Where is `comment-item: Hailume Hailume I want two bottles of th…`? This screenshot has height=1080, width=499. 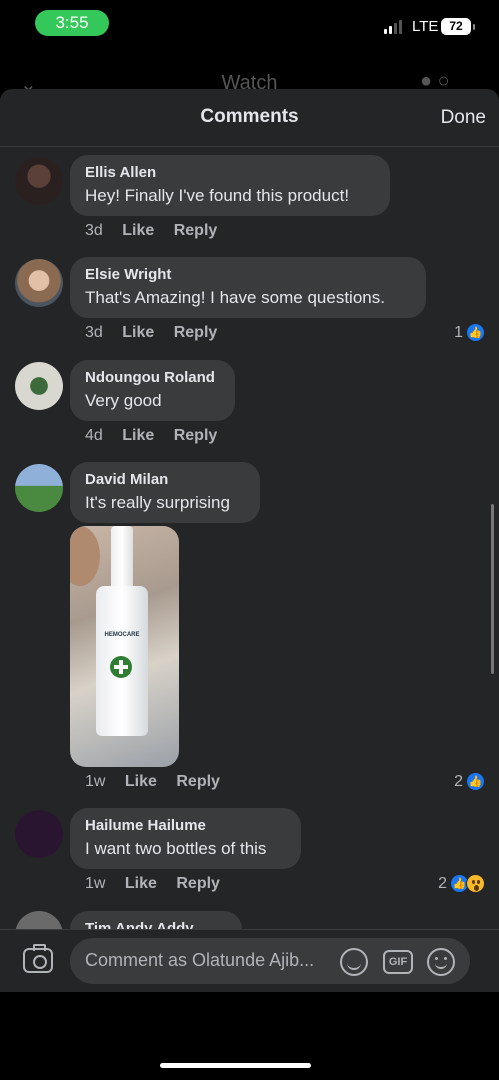 comment-item: Hailume Hailume I want two bottles of th… is located at coordinates (249, 858).